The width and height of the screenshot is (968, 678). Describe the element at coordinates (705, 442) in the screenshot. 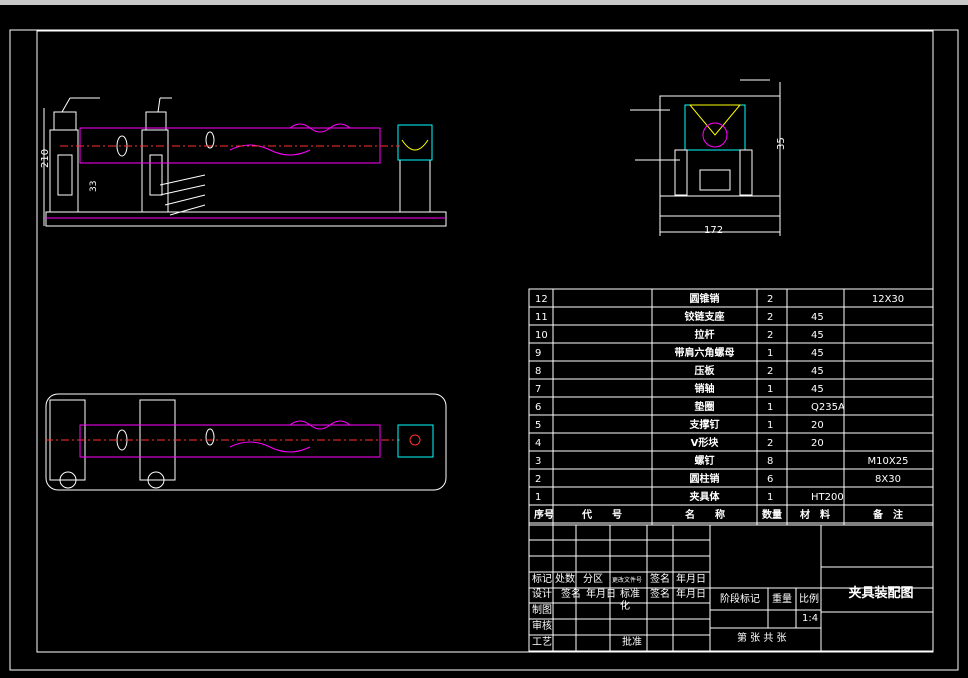

I see `bom-cell-name: V形块` at that location.